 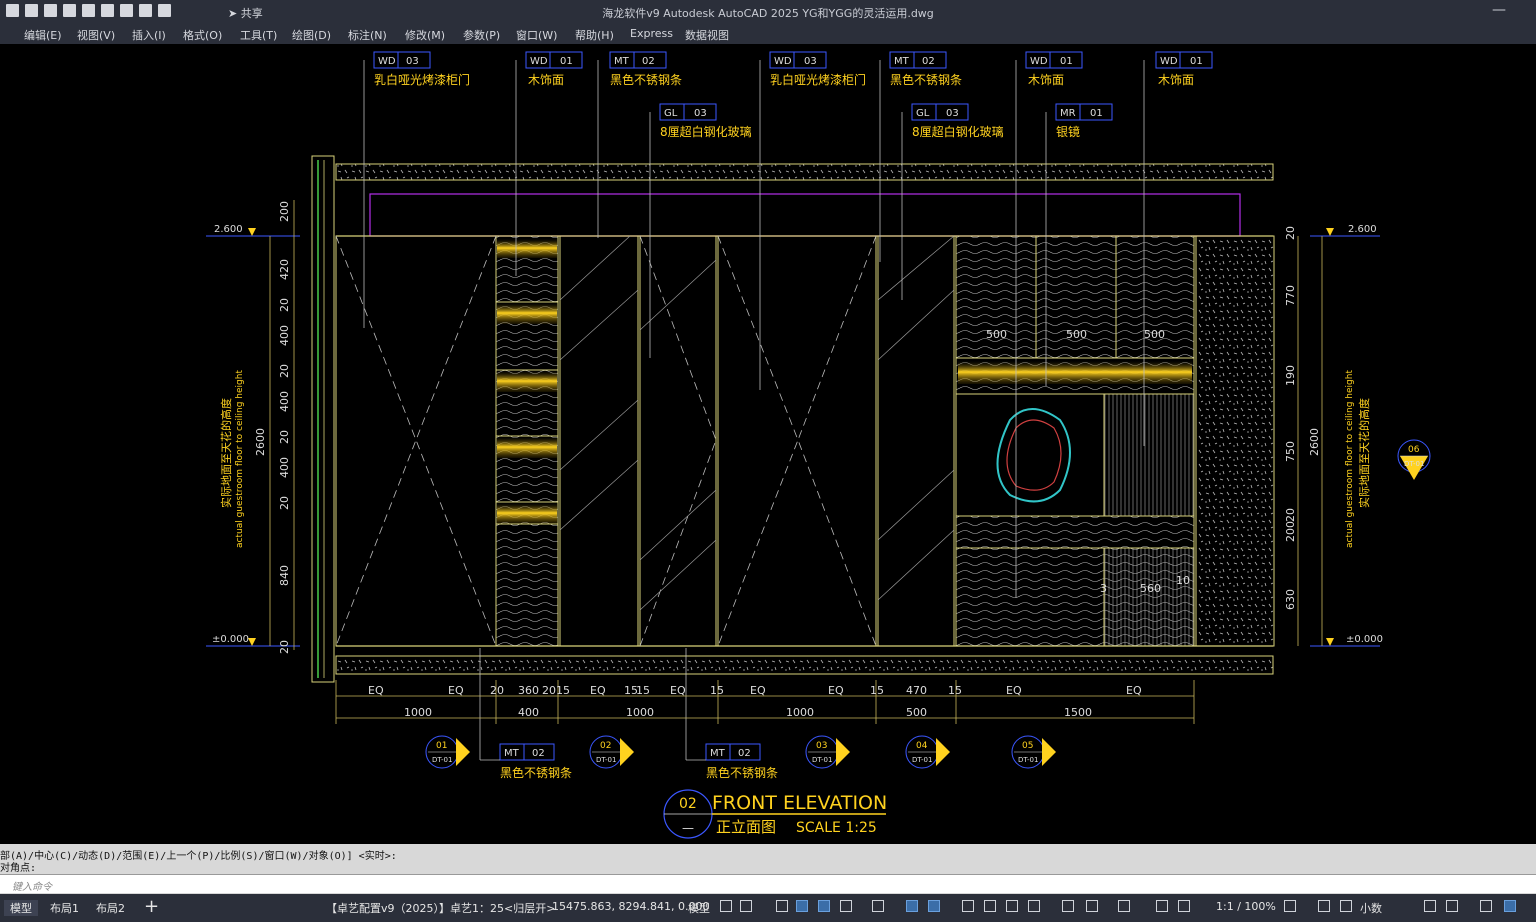 What do you see at coordinates (1510, 906) in the screenshot?
I see `clean-screen-icon` at bounding box center [1510, 906].